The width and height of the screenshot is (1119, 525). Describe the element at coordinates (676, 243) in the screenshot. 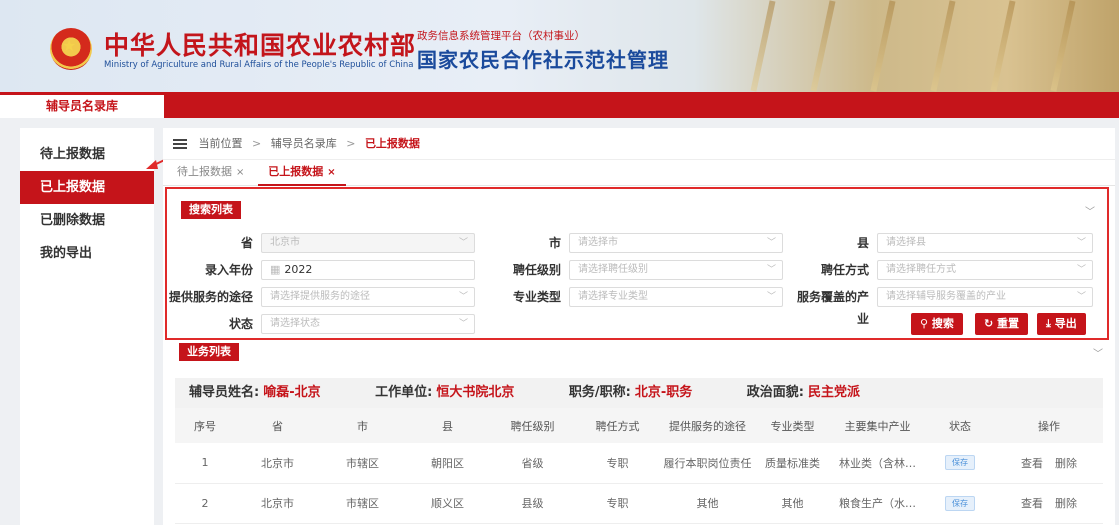

I see `city-select: 请选择市 ﹀` at that location.